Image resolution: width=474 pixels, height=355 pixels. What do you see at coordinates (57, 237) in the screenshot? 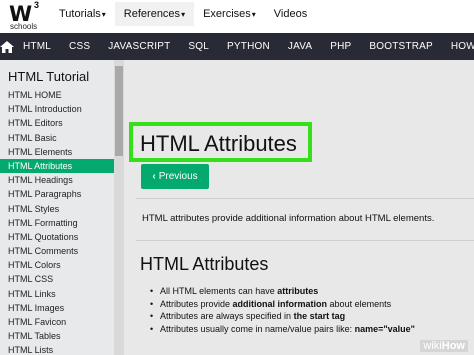
I see `sidebar-item: HTML Quotations` at bounding box center [57, 237].